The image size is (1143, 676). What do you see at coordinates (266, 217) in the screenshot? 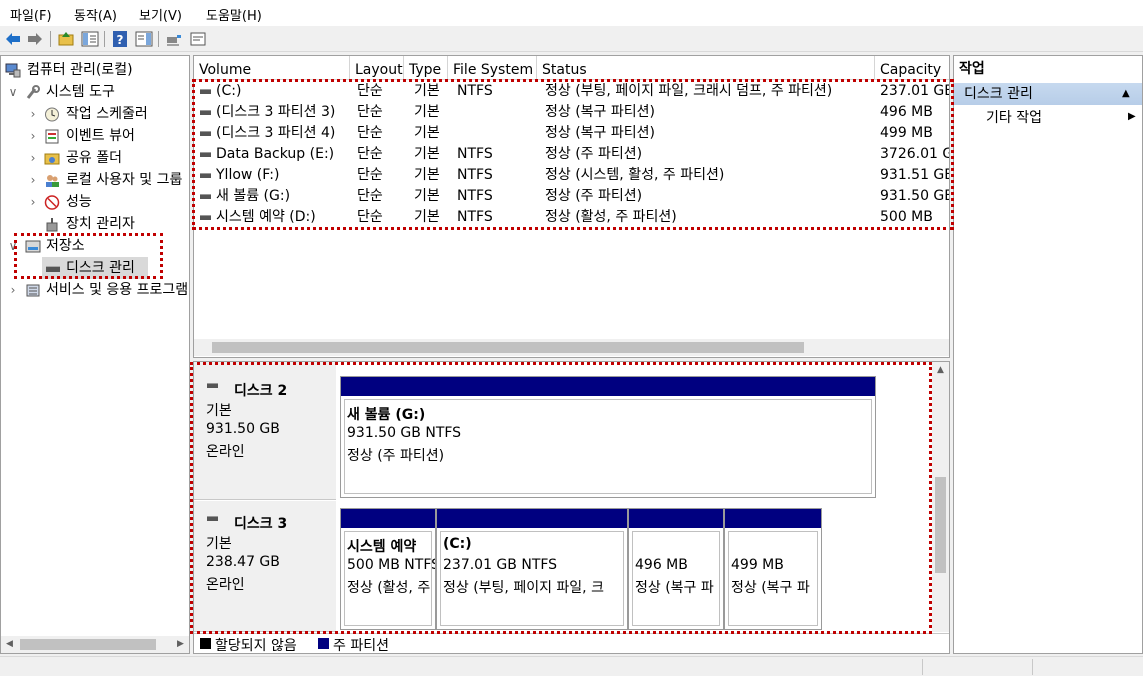
I see `cell-volume: 시스템 예약 (D:)` at bounding box center [266, 217].